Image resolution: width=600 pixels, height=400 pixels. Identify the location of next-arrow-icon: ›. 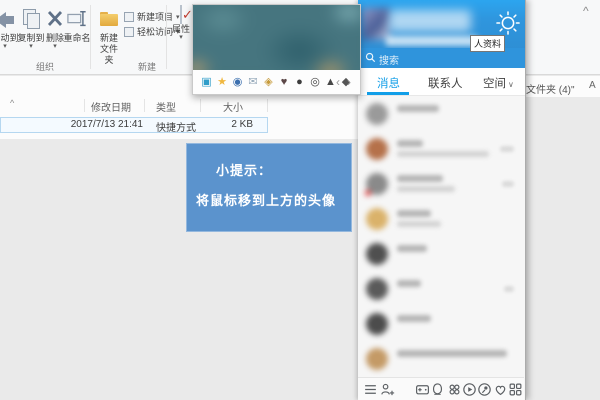
(349, 82).